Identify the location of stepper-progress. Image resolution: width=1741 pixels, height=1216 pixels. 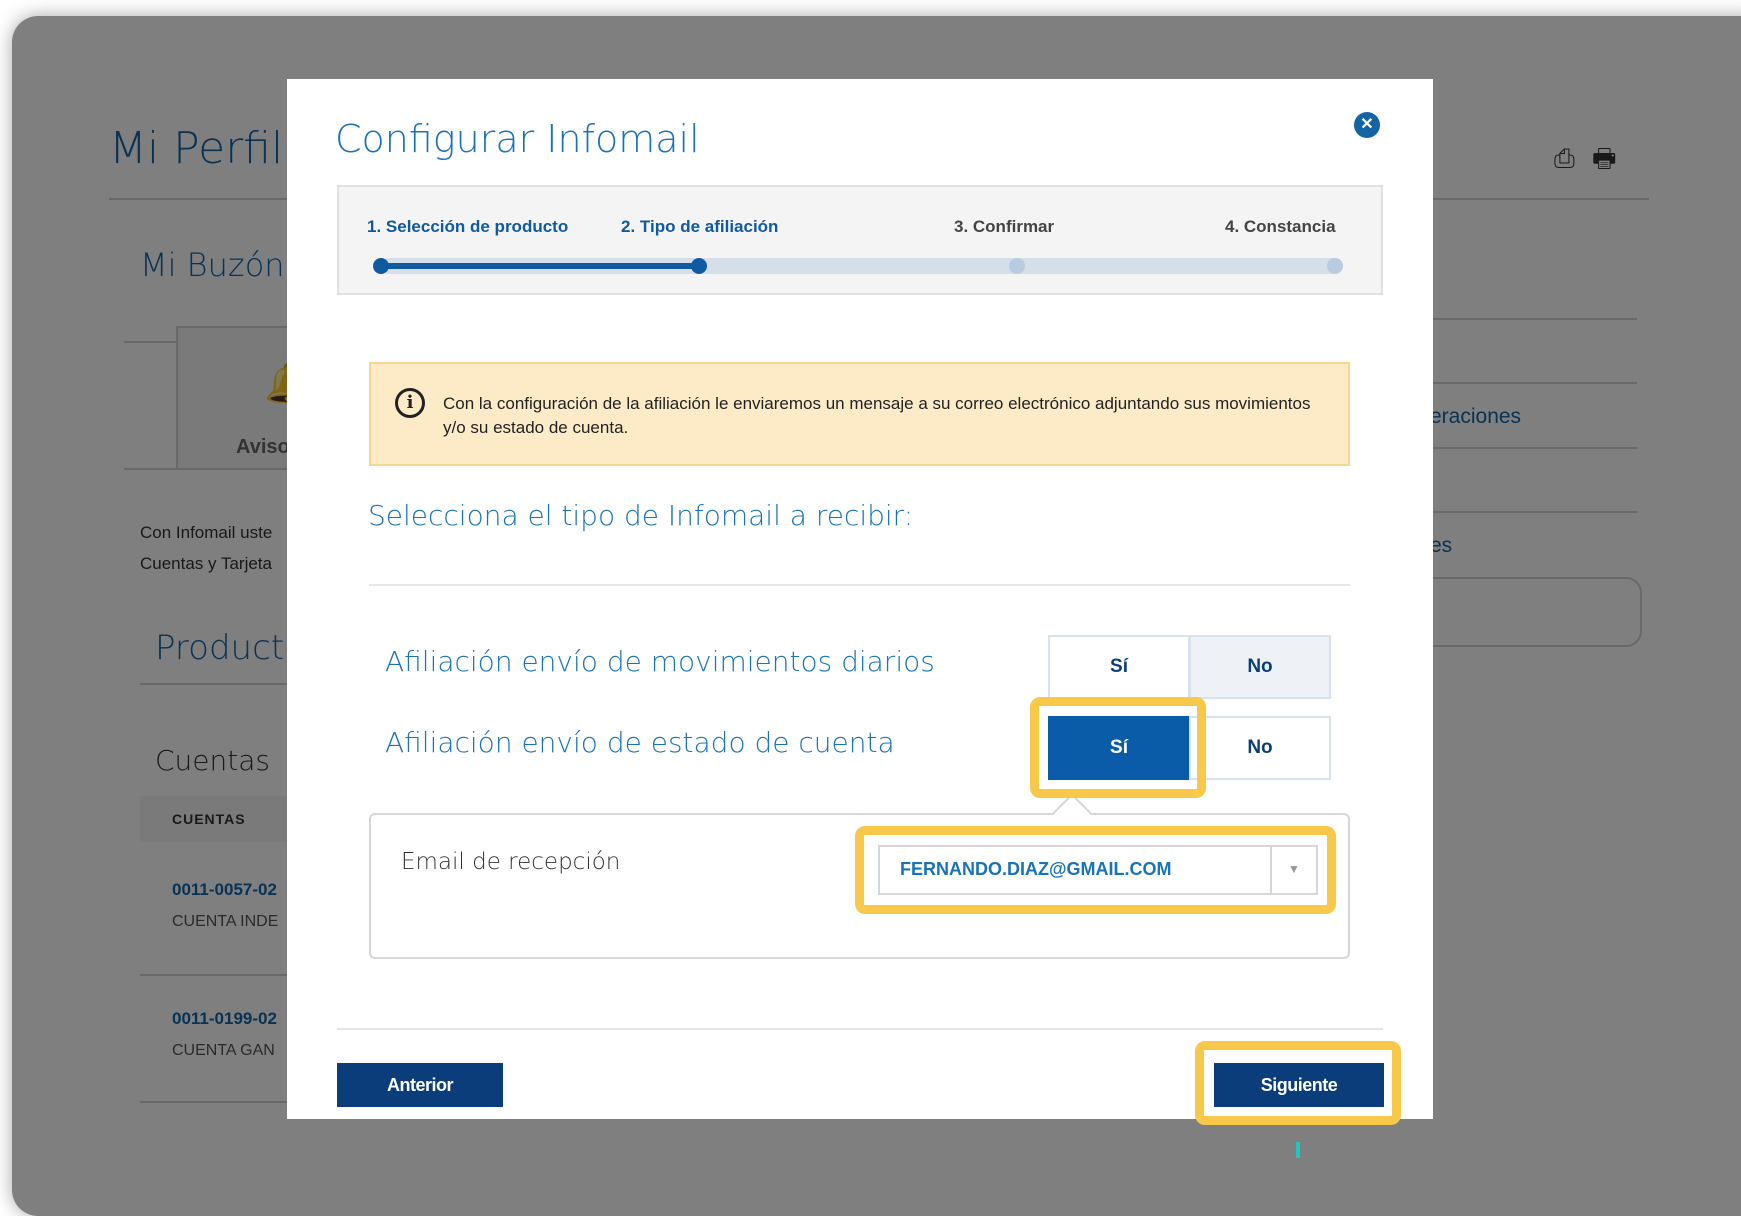
(541, 266).